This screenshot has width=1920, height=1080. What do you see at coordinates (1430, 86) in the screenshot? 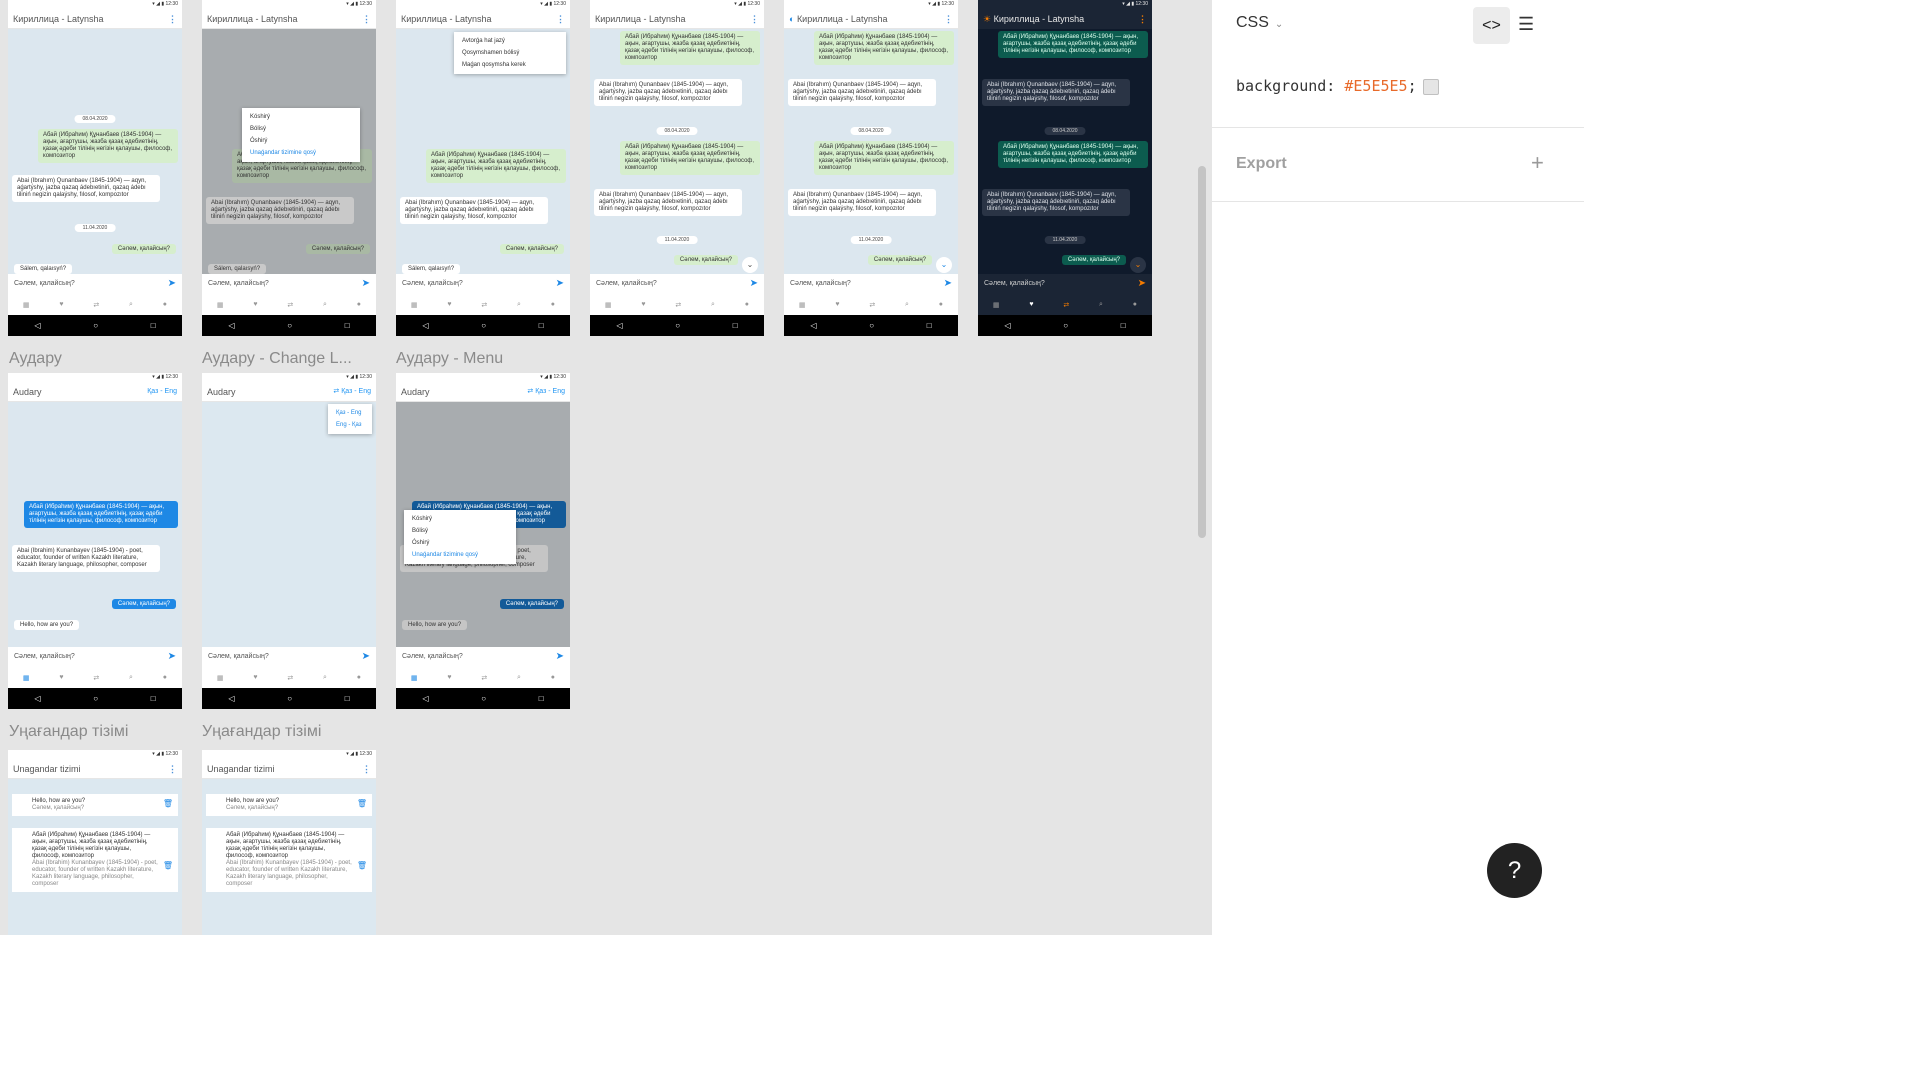
I see `color-swatch` at bounding box center [1430, 86].